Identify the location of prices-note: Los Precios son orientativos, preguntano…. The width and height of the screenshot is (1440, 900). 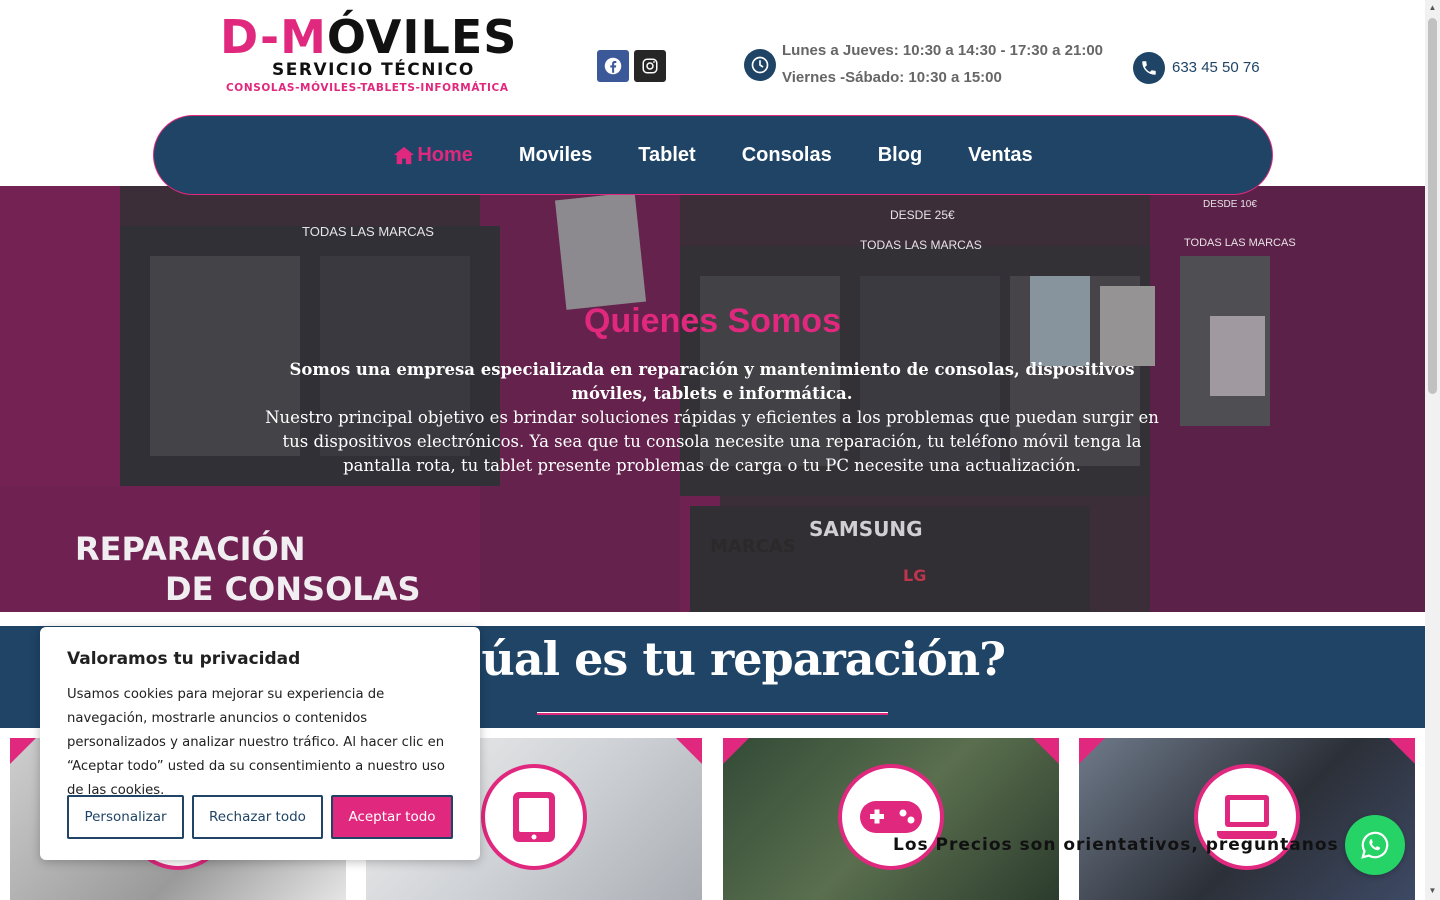
(1116, 845).